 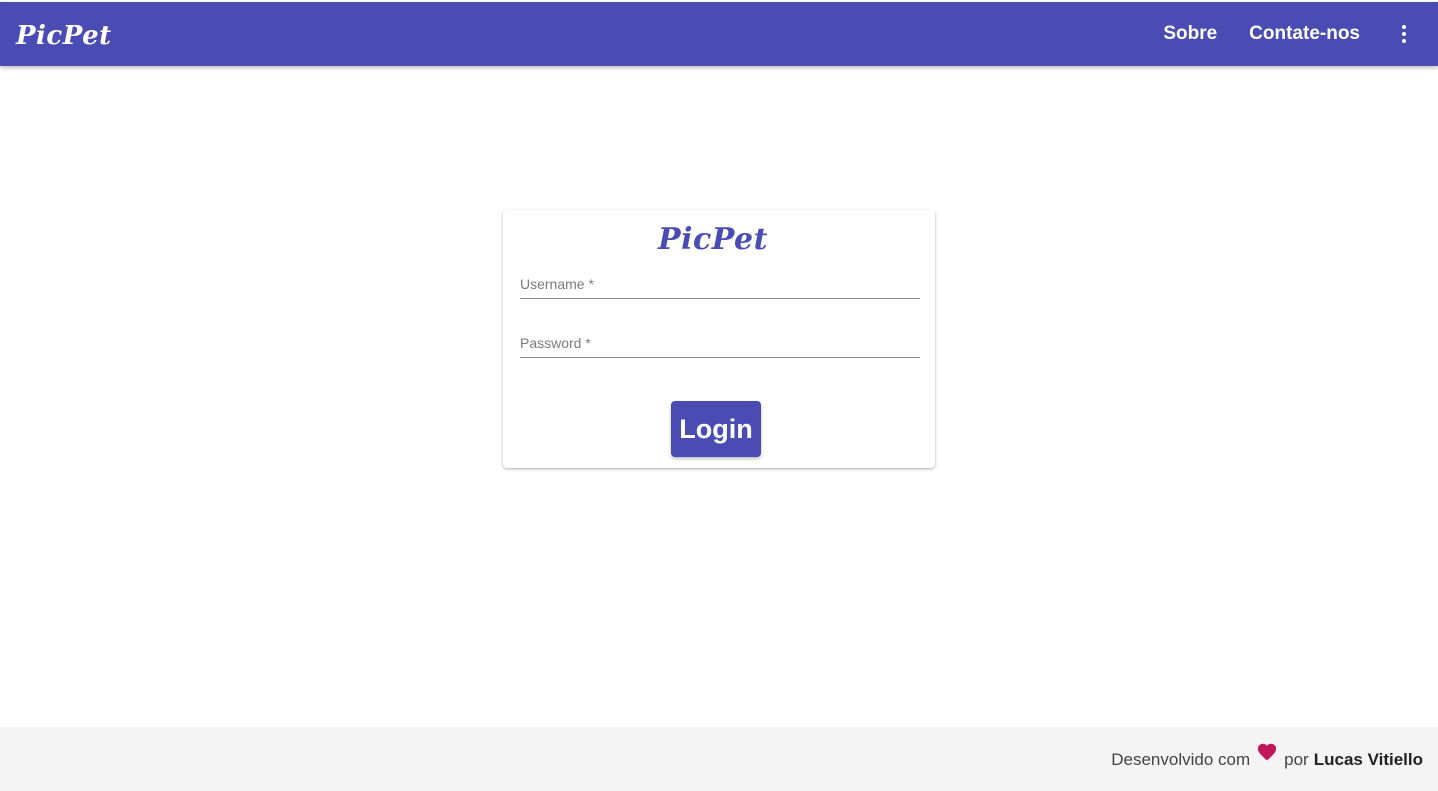 I want to click on footer-middle: por, so click(x=1296, y=759).